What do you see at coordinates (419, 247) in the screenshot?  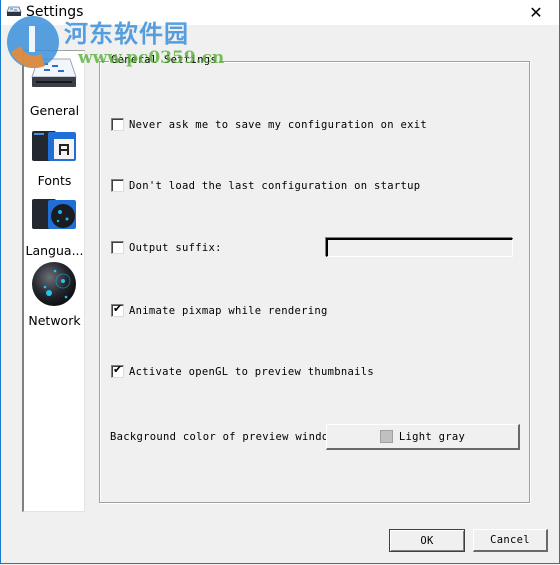 I see `output-suffix-input` at bounding box center [419, 247].